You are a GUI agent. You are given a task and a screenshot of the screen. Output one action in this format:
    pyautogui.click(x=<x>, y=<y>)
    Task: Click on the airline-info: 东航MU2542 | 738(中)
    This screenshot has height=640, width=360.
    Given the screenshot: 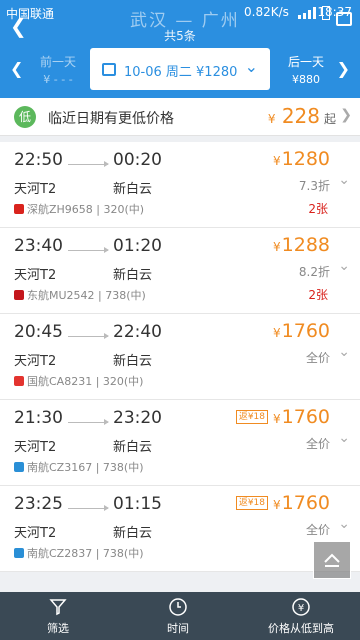 What is the action you would take?
    pyautogui.click(x=80, y=295)
    